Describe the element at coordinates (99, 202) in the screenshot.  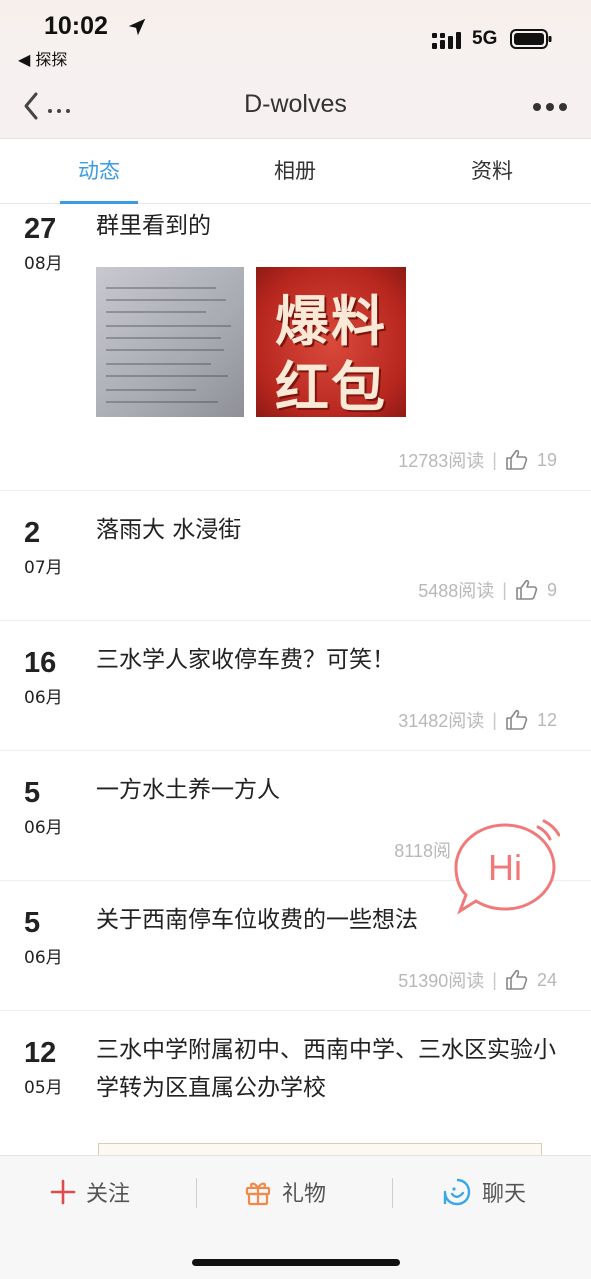
I see `tab-active-indicator` at that location.